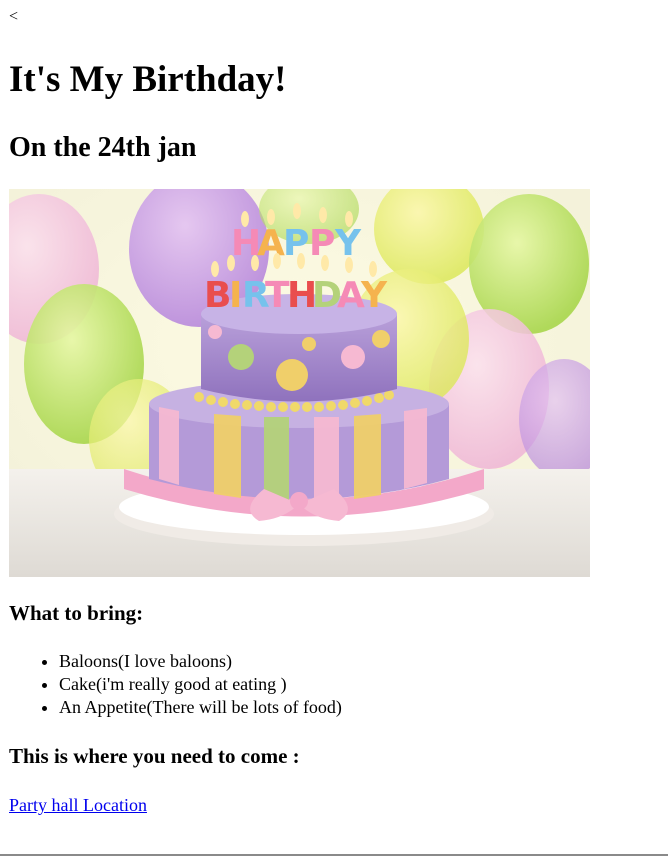  Describe the element at coordinates (235, 295) in the screenshot. I see `svg-text: I` at that location.